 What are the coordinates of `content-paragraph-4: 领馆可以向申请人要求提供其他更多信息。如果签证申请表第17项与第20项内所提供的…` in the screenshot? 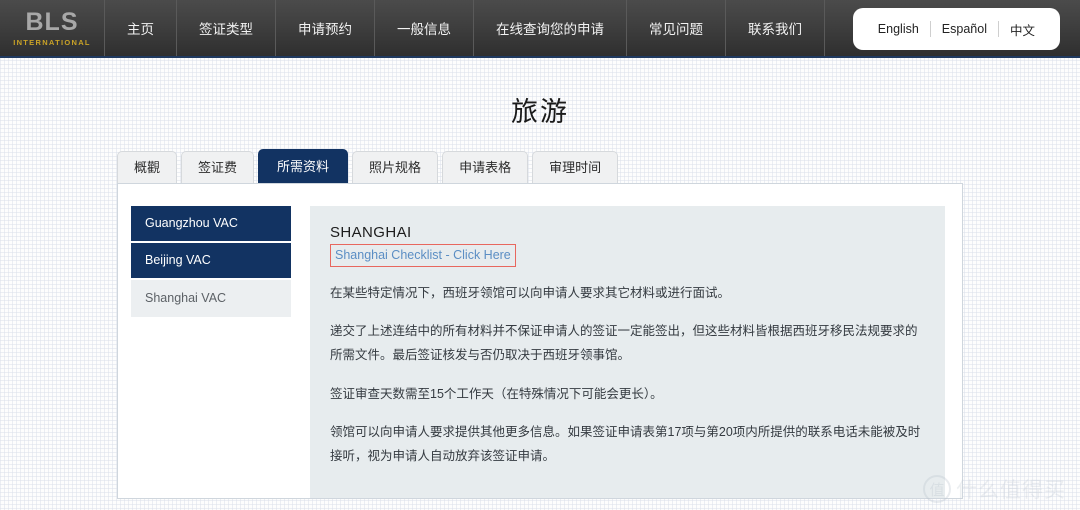 It's located at (625, 444).